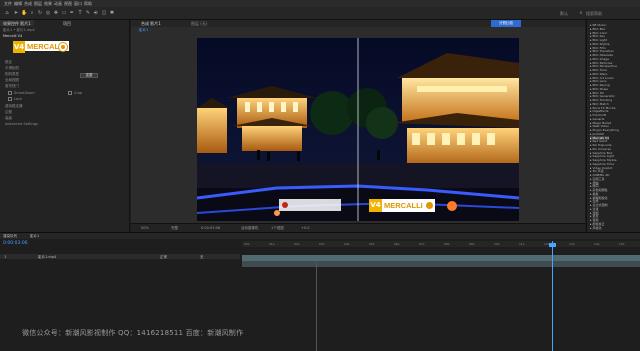 The width and height of the screenshot is (640, 351). Describe the element at coordinates (78, 93) in the screenshot. I see `option-crop: Crop` at that location.